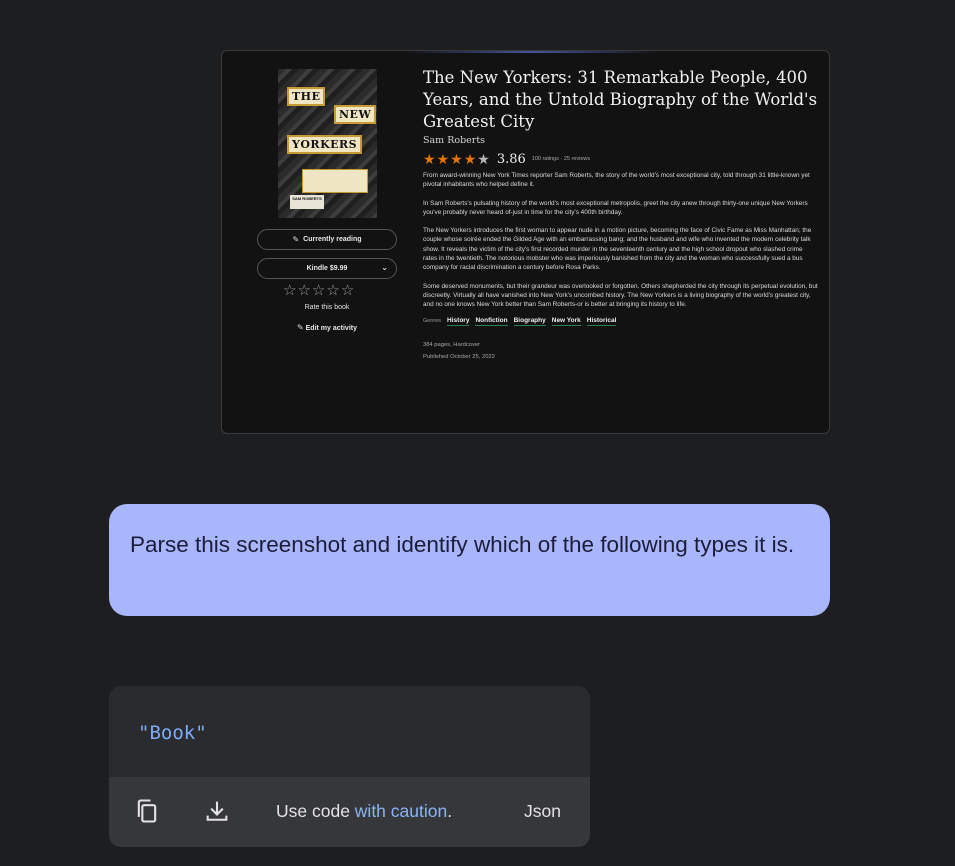  Describe the element at coordinates (217, 811) in the screenshot. I see `download-icon` at that location.